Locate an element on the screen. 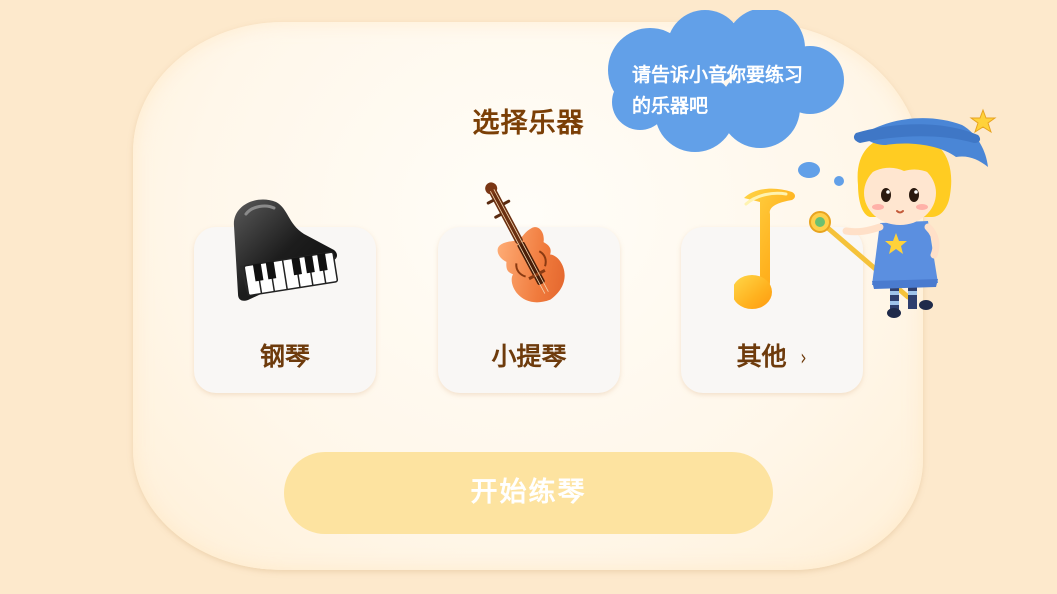 Image resolution: width=1057 pixels, height=594 pixels. instrument-label-piano: 钢琴 is located at coordinates (284, 356).